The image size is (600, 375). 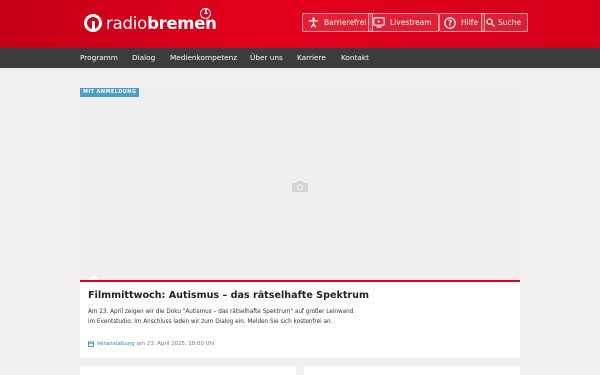 I want to click on livestream-button: Livestream, so click(x=403, y=22).